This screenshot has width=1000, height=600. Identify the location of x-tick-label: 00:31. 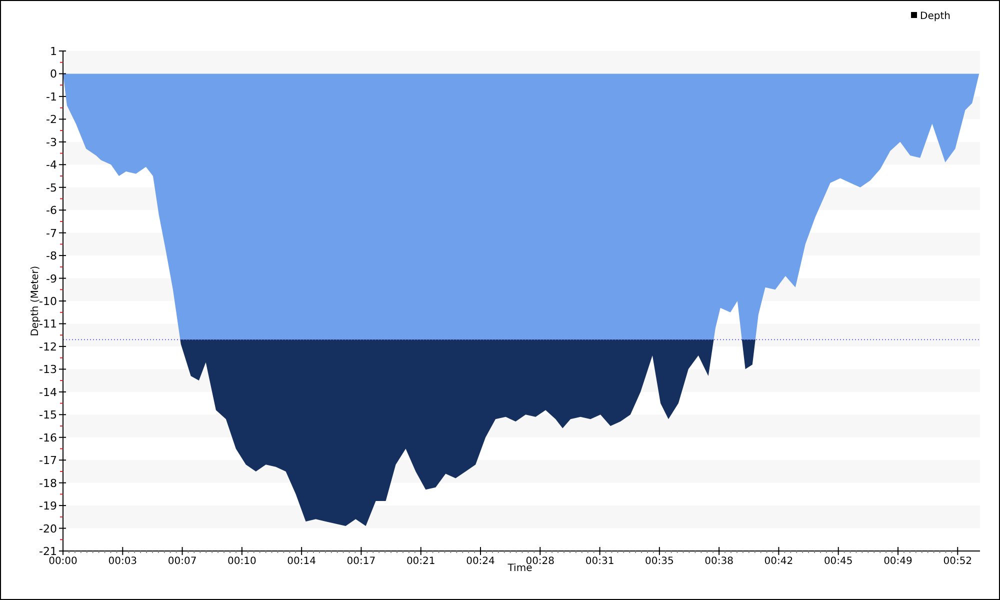
(599, 561).